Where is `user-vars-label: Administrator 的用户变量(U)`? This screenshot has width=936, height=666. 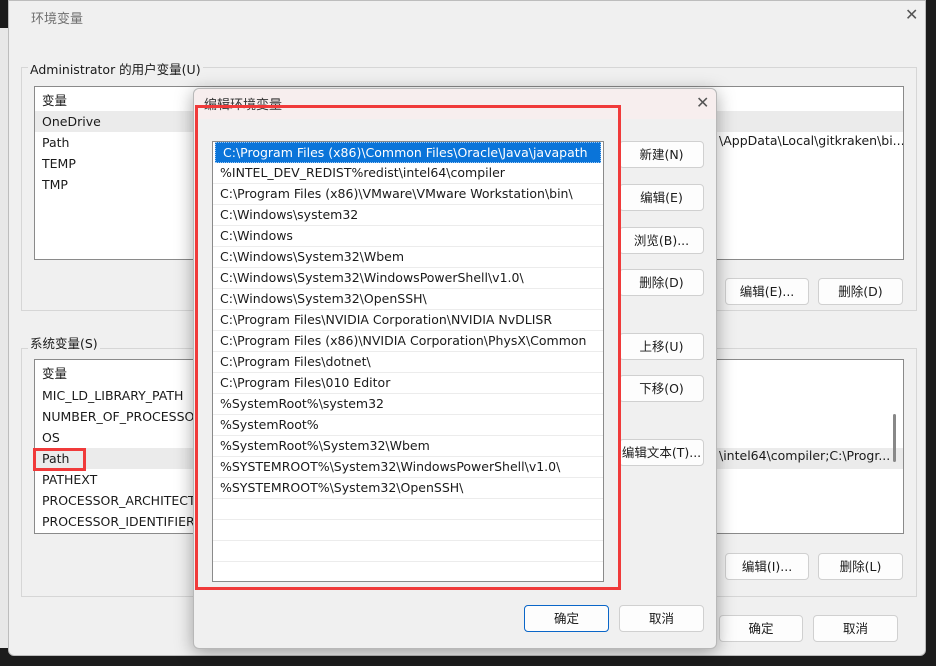
user-vars-label: Administrator 的用户变量(U) is located at coordinates (115, 68).